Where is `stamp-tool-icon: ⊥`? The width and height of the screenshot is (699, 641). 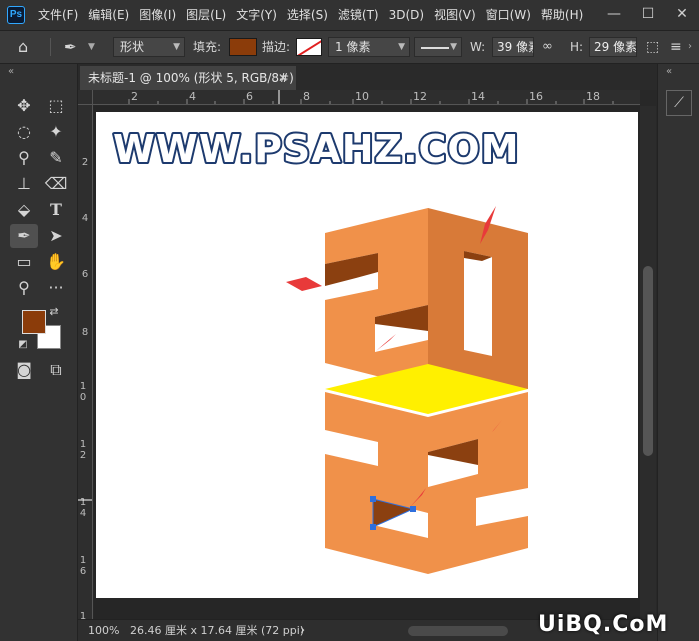
stamp-tool-icon: ⊥ is located at coordinates (24, 184).